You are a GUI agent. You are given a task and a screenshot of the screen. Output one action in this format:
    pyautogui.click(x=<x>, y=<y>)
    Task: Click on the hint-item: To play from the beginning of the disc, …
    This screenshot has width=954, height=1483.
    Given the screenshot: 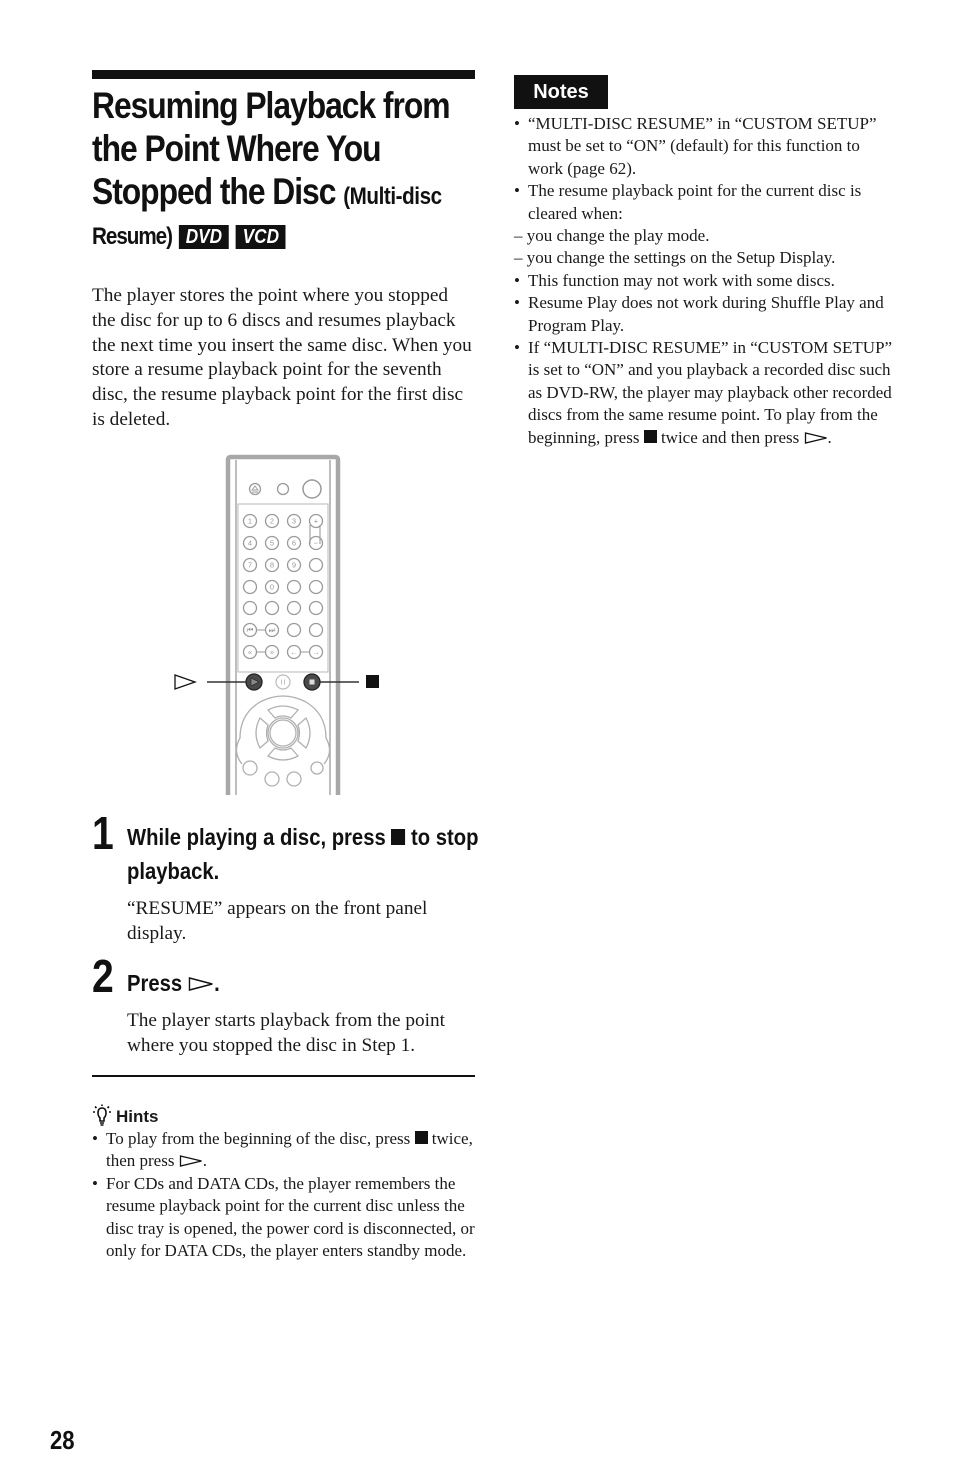 What is the action you would take?
    pyautogui.click(x=284, y=1150)
    